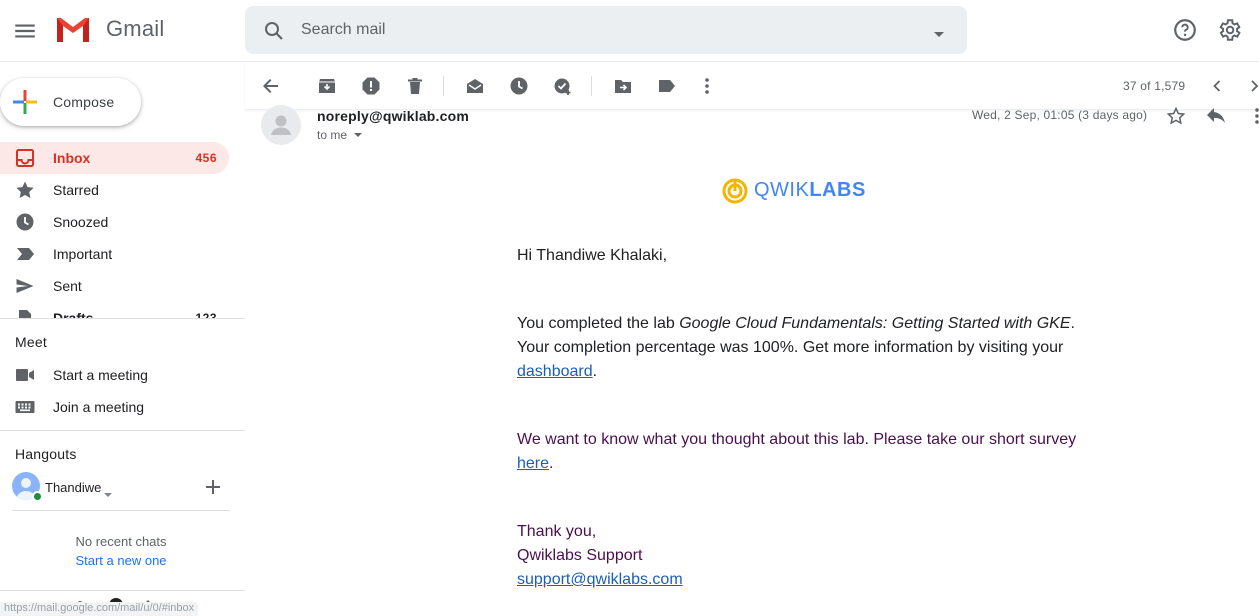 The image size is (1259, 616). Describe the element at coordinates (114, 190) in the screenshot. I see `sidebar-item-starred: Starred` at that location.